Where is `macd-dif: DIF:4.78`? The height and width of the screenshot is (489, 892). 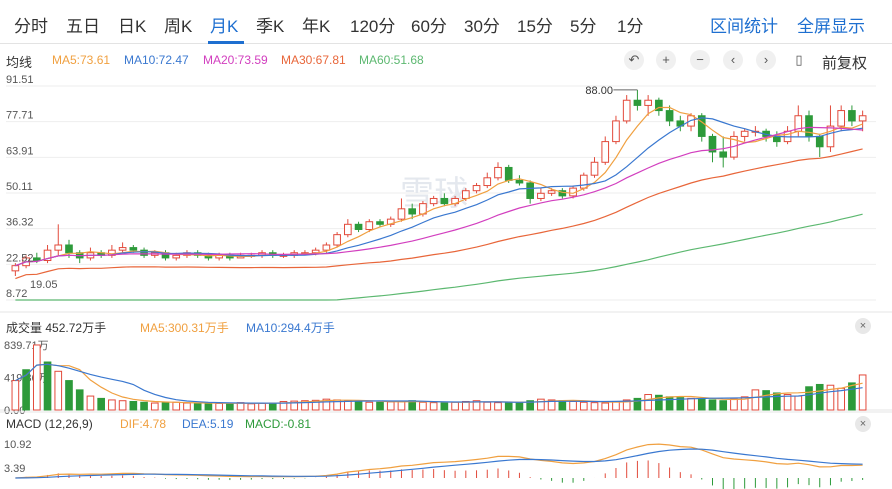 macd-dif: DIF:4.78 is located at coordinates (143, 424).